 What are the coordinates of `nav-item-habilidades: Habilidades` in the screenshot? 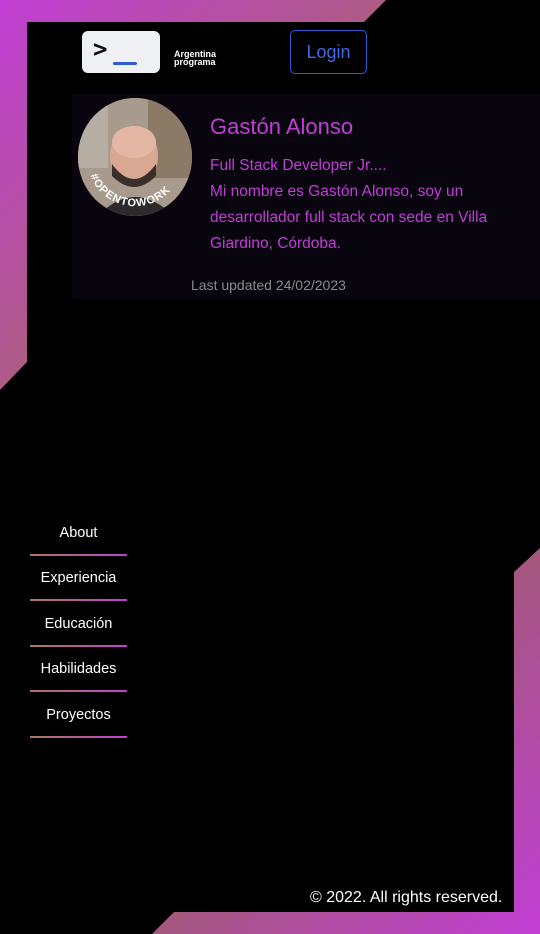 It's located at (78, 670).